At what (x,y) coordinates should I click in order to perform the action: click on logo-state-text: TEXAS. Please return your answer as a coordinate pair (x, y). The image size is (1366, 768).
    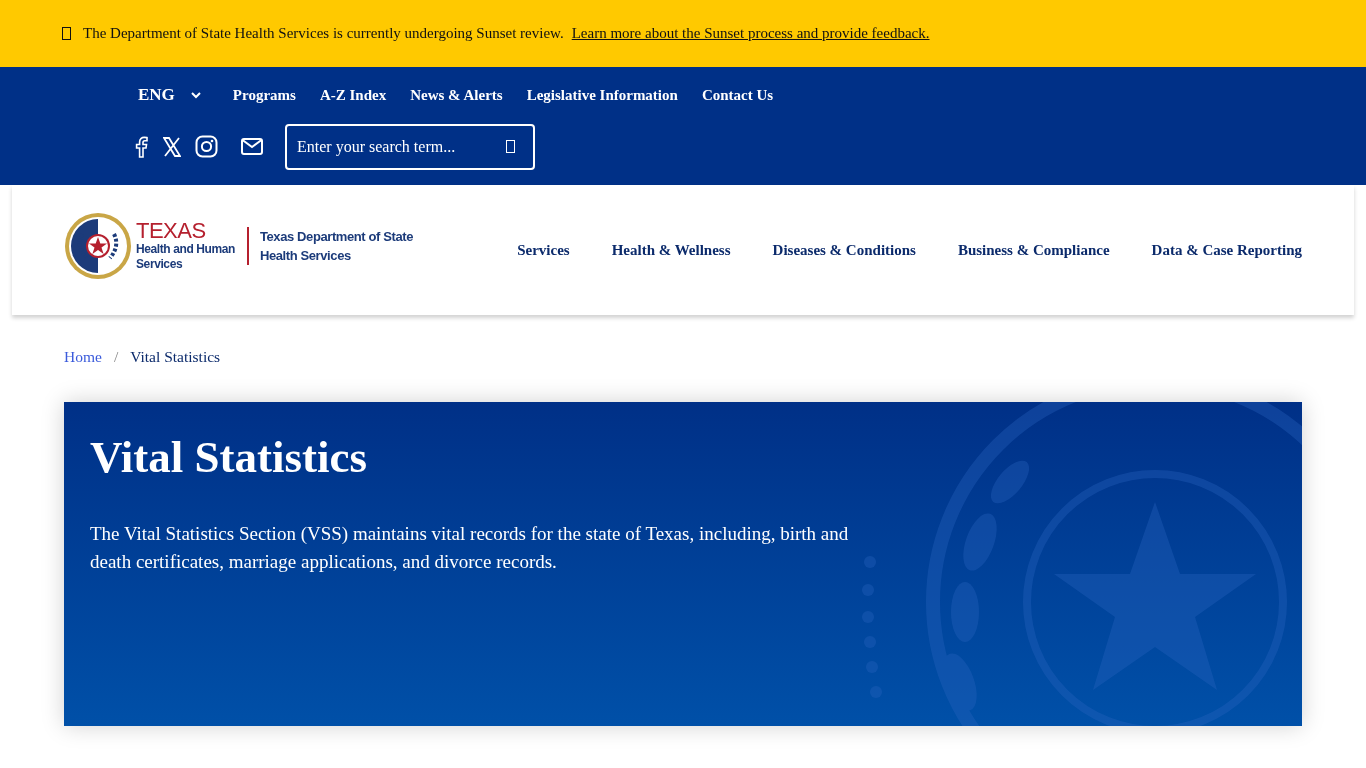
    Looking at the image, I should click on (171, 231).